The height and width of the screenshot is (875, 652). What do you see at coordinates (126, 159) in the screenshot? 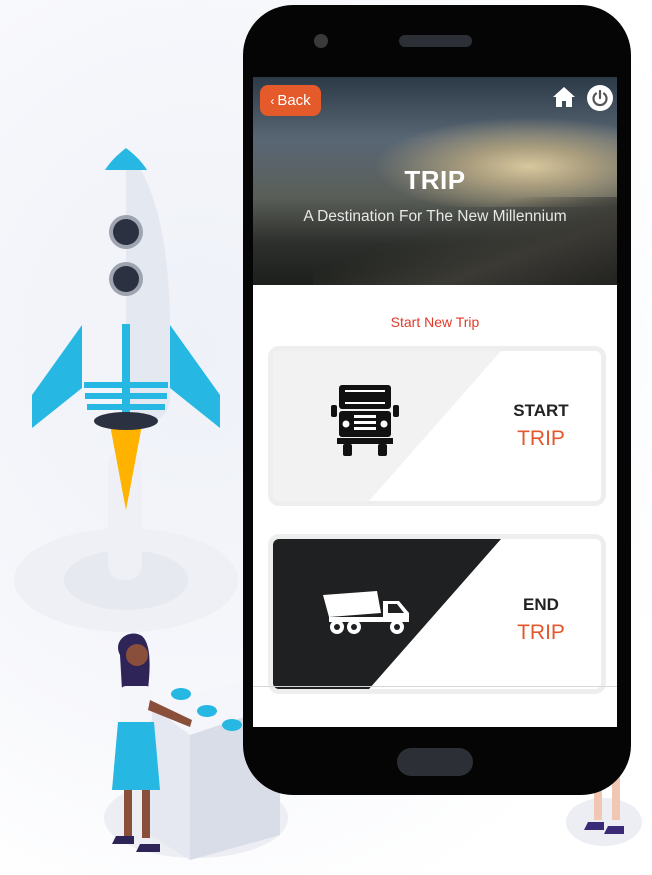
I see `rocket-nose` at bounding box center [126, 159].